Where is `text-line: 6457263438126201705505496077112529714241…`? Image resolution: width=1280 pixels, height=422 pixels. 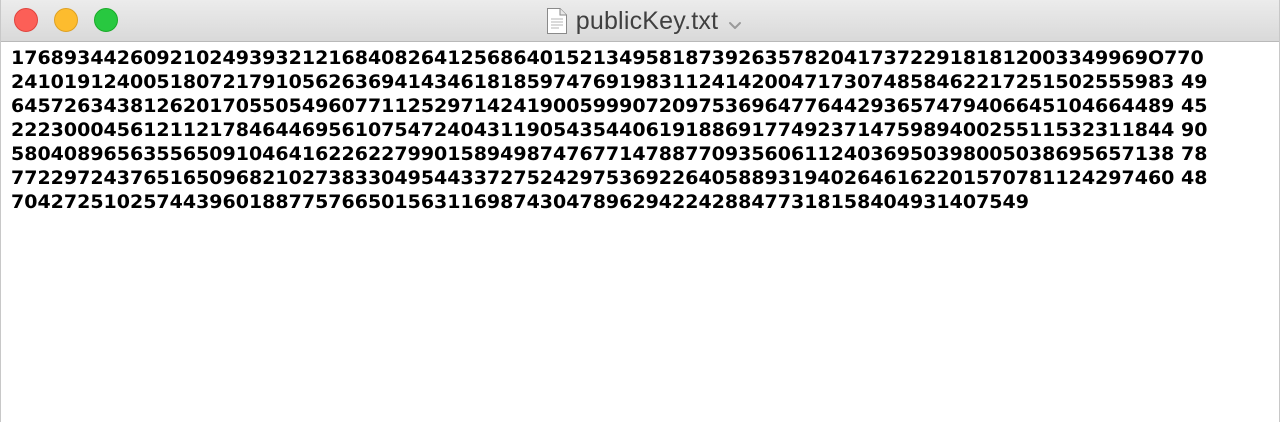 text-line: 6457263438126201705505496077112529714241… is located at coordinates (609, 106).